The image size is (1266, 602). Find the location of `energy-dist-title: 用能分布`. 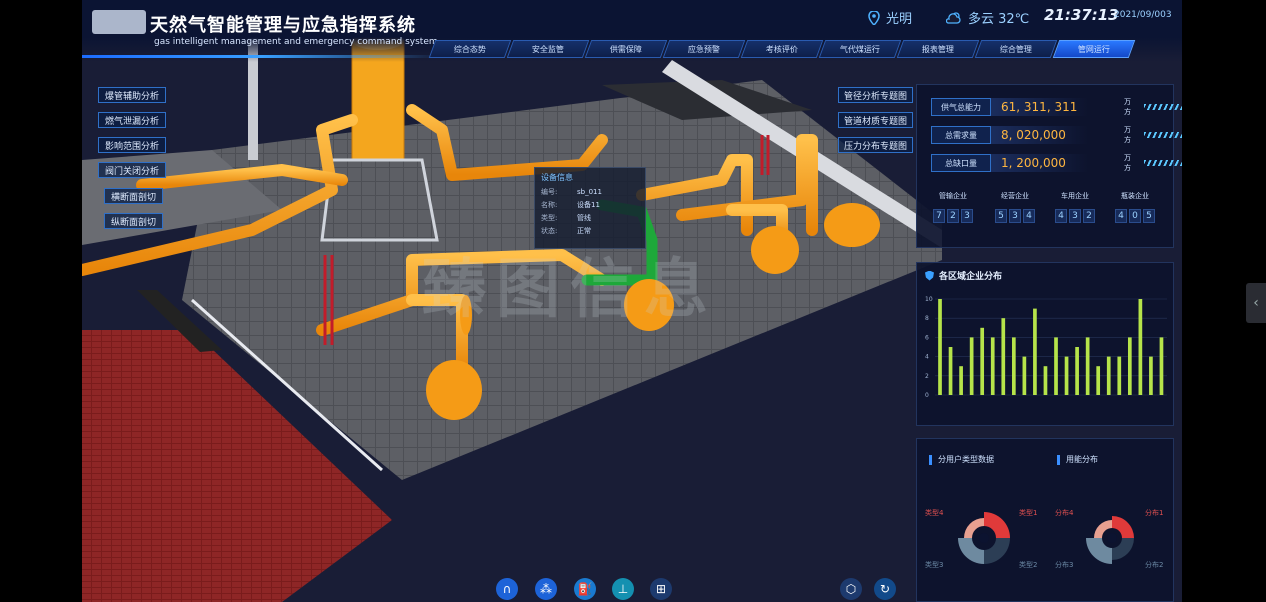

energy-dist-title: 用能分布 is located at coordinates (1077, 459).